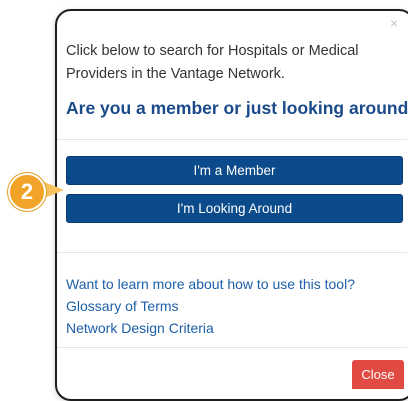  What do you see at coordinates (27, 192) in the screenshot?
I see `step-number-badge: 2` at bounding box center [27, 192].